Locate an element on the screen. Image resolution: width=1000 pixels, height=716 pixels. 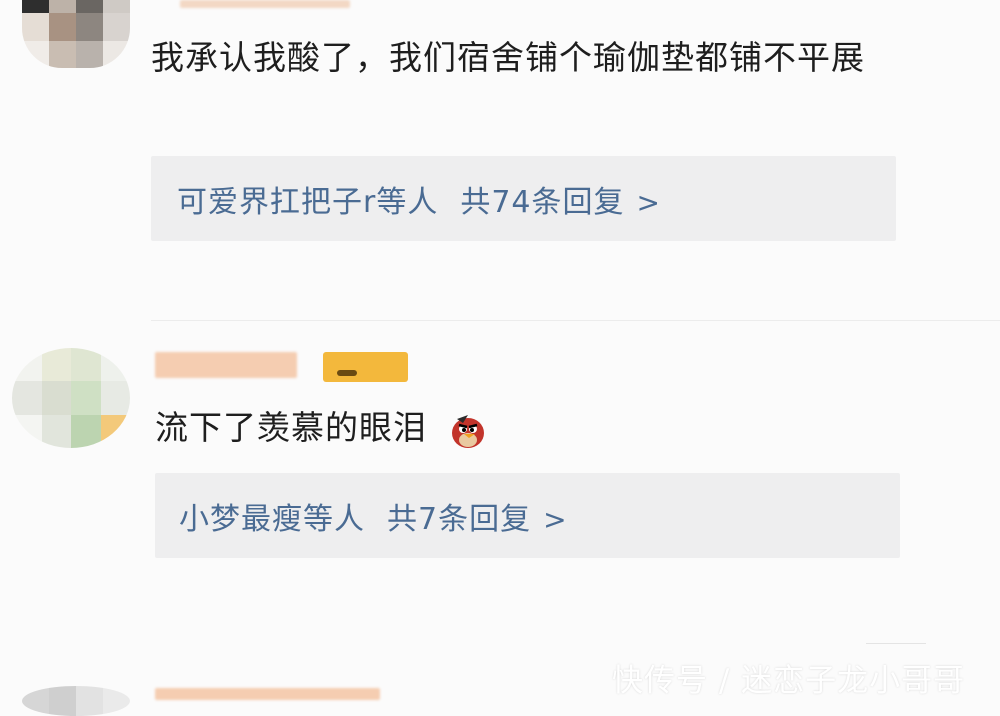
reply-users-link: 可爱界扛把子r等人 is located at coordinates (307, 202).